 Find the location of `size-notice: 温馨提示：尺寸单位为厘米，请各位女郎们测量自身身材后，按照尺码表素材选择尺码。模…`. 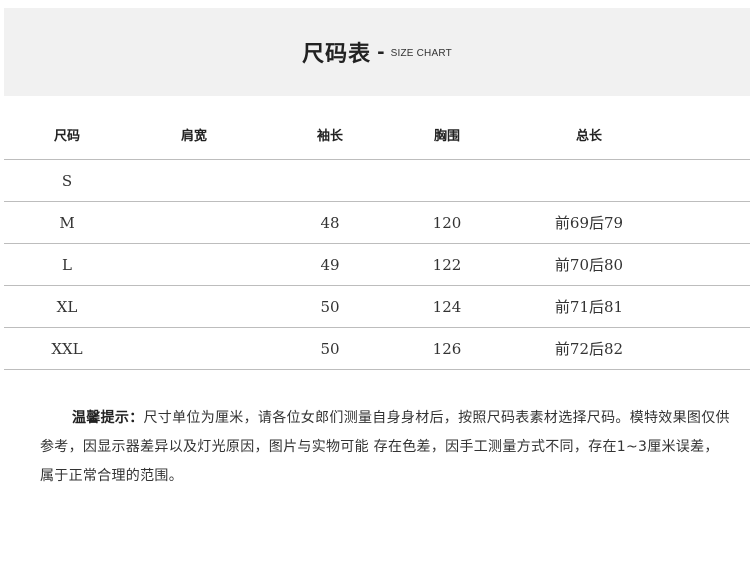

size-notice: 温馨提示：尺寸单位为厘米，请各位女郎们测量自身身材后，按照尺码表素材选择尺码。模… is located at coordinates (385, 447).